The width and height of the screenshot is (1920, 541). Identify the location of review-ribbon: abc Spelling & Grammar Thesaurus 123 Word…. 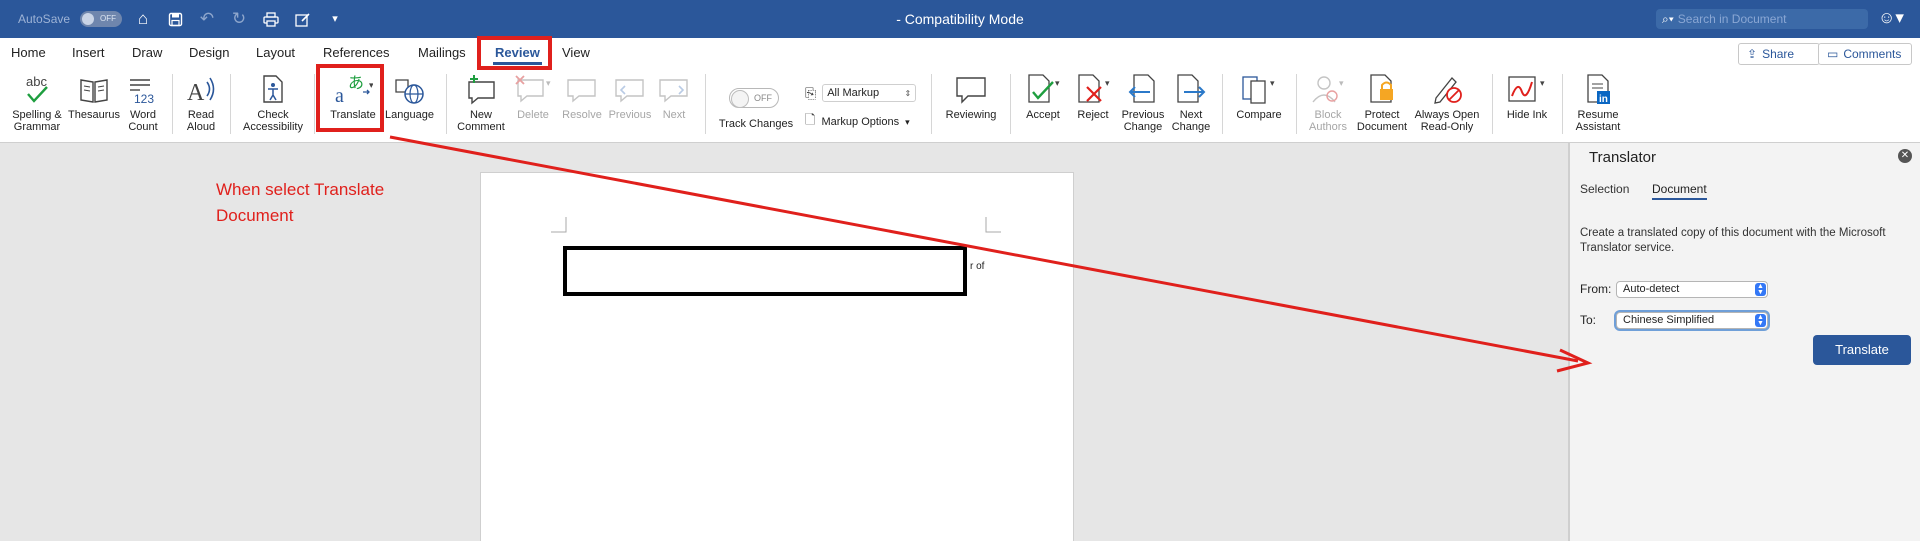
(960, 105).